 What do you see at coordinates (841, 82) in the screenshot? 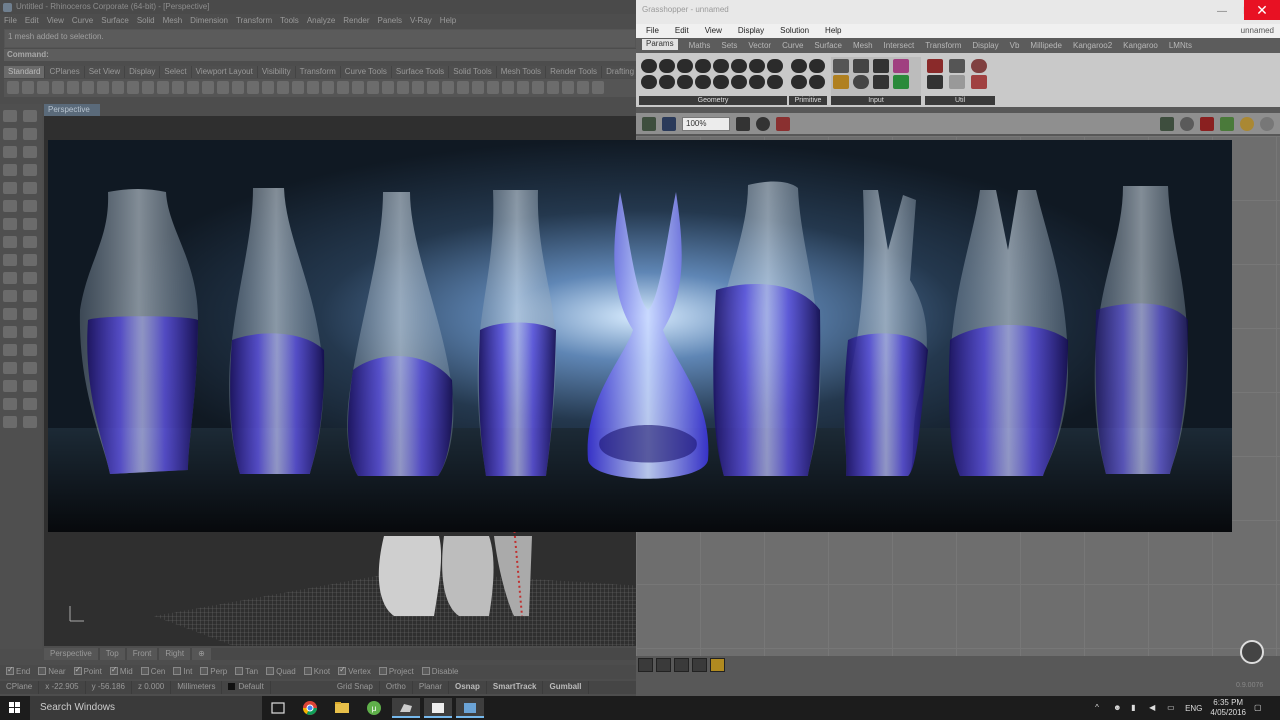
I see `graph-icon` at bounding box center [841, 82].